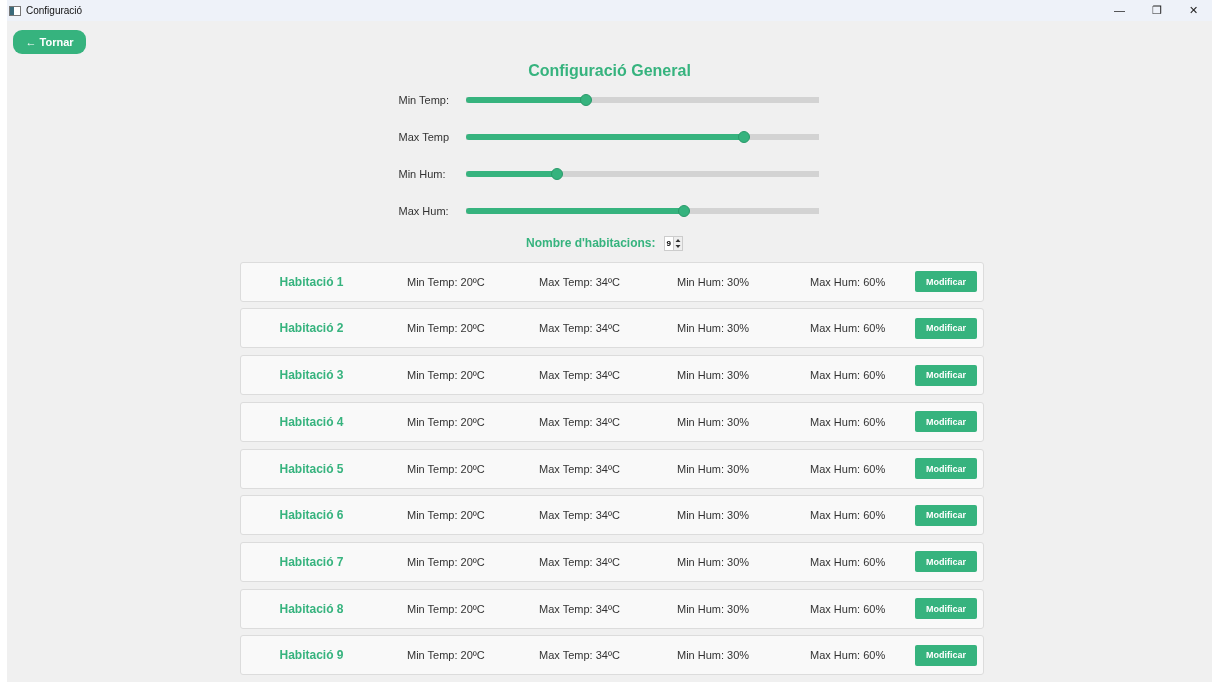  What do you see at coordinates (673, 243) in the screenshot?
I see `room-count-spinner: 9` at bounding box center [673, 243].